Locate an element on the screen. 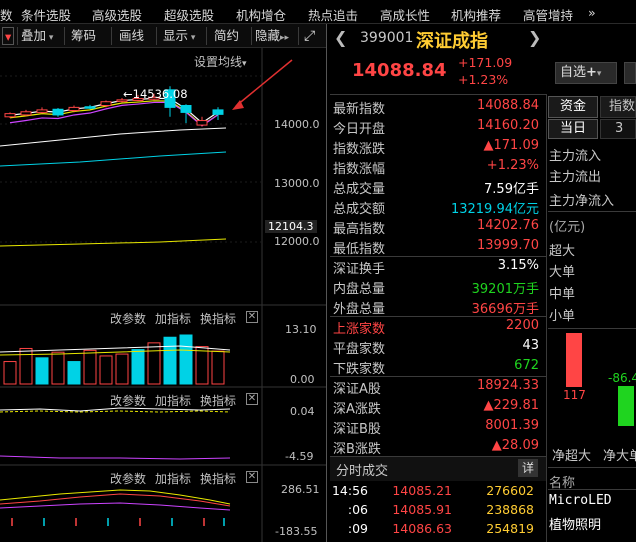 The width and height of the screenshot is (636, 542). panel1-change-params: 改参数 is located at coordinates (128, 318).